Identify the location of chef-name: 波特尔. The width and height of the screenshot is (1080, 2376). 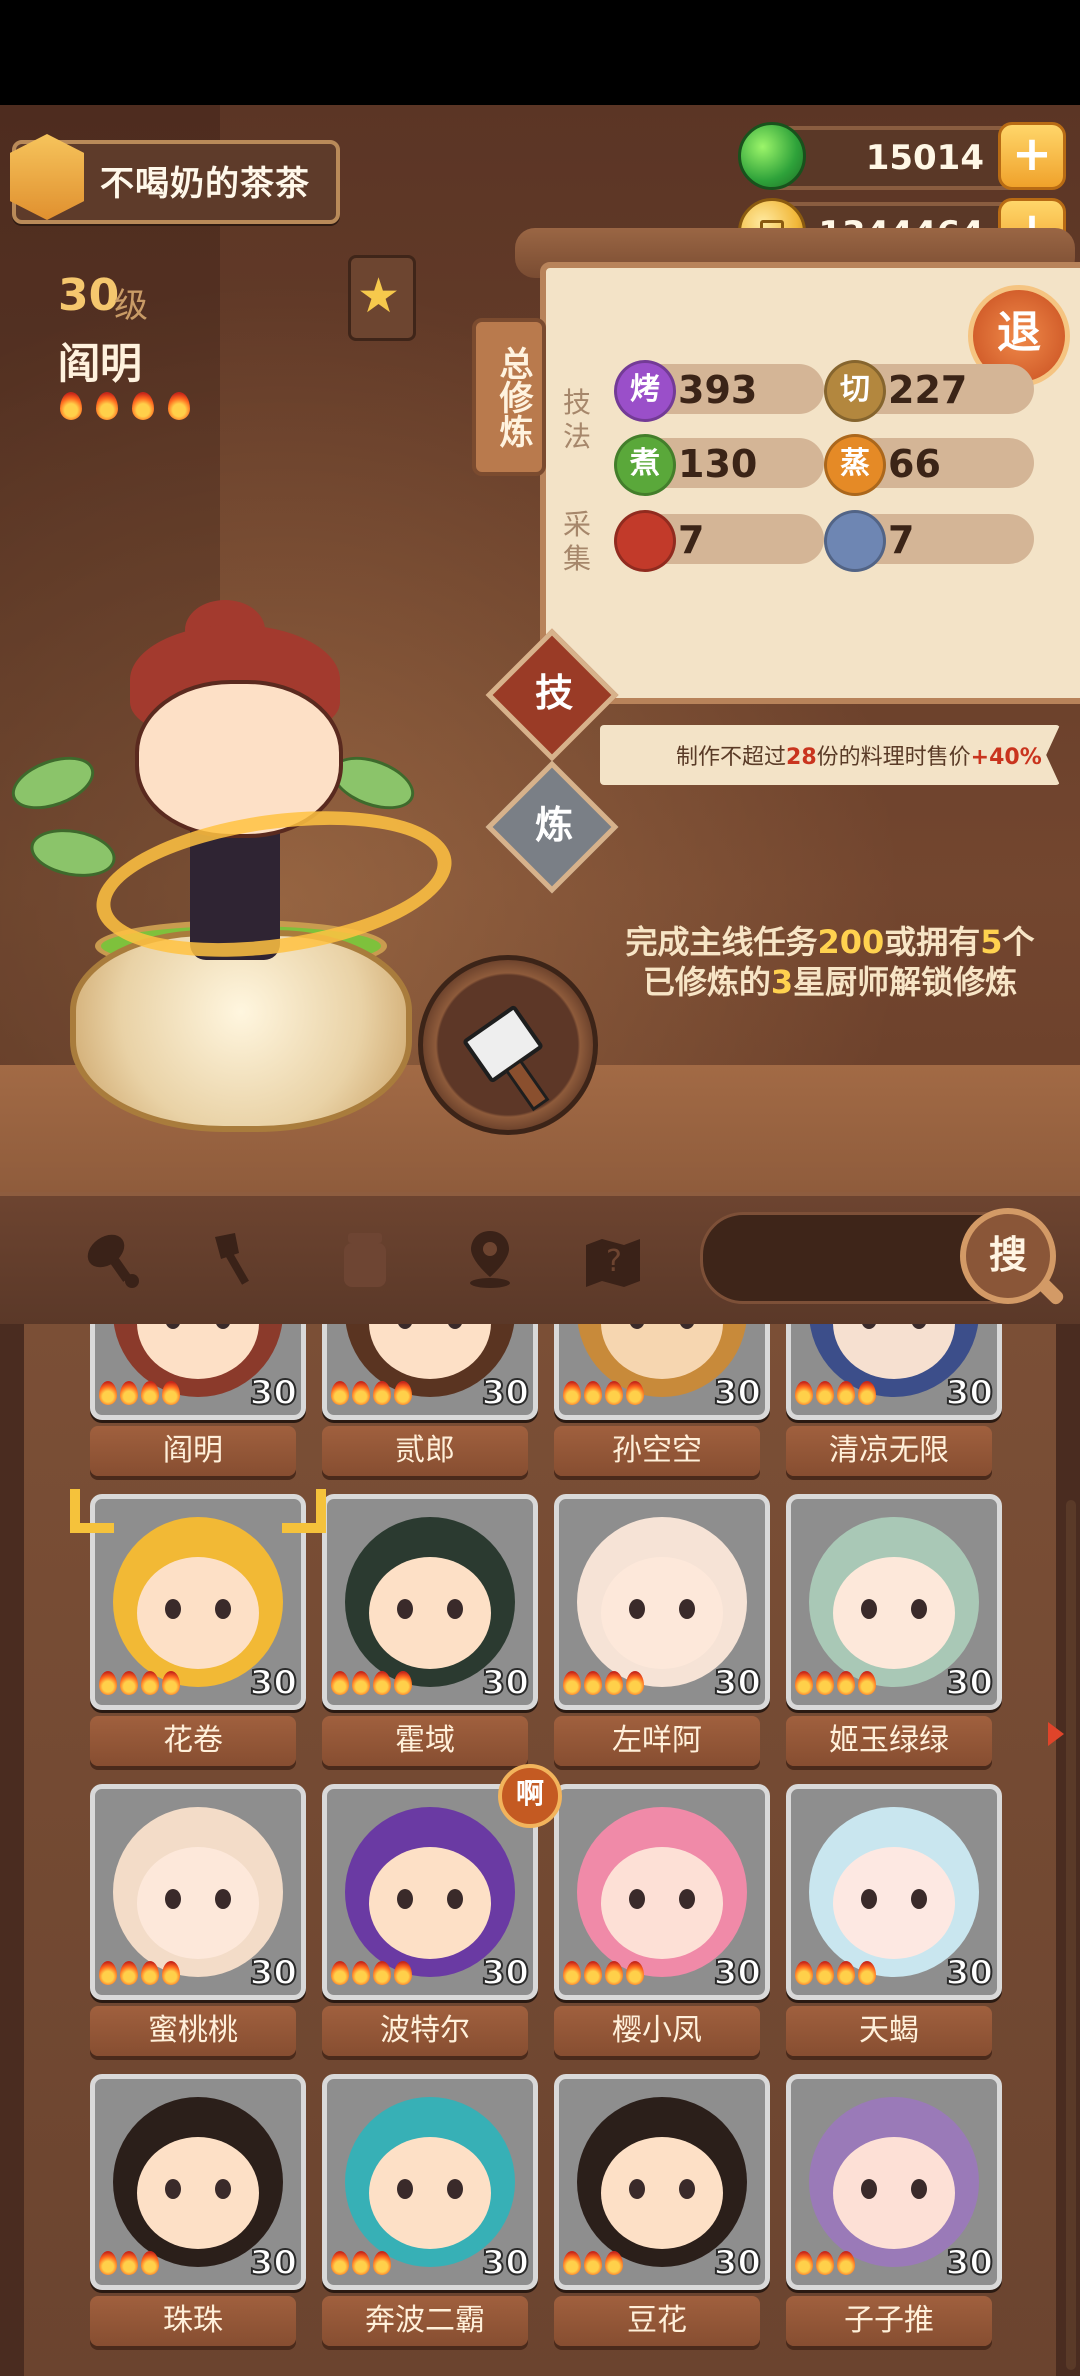
(425, 2031).